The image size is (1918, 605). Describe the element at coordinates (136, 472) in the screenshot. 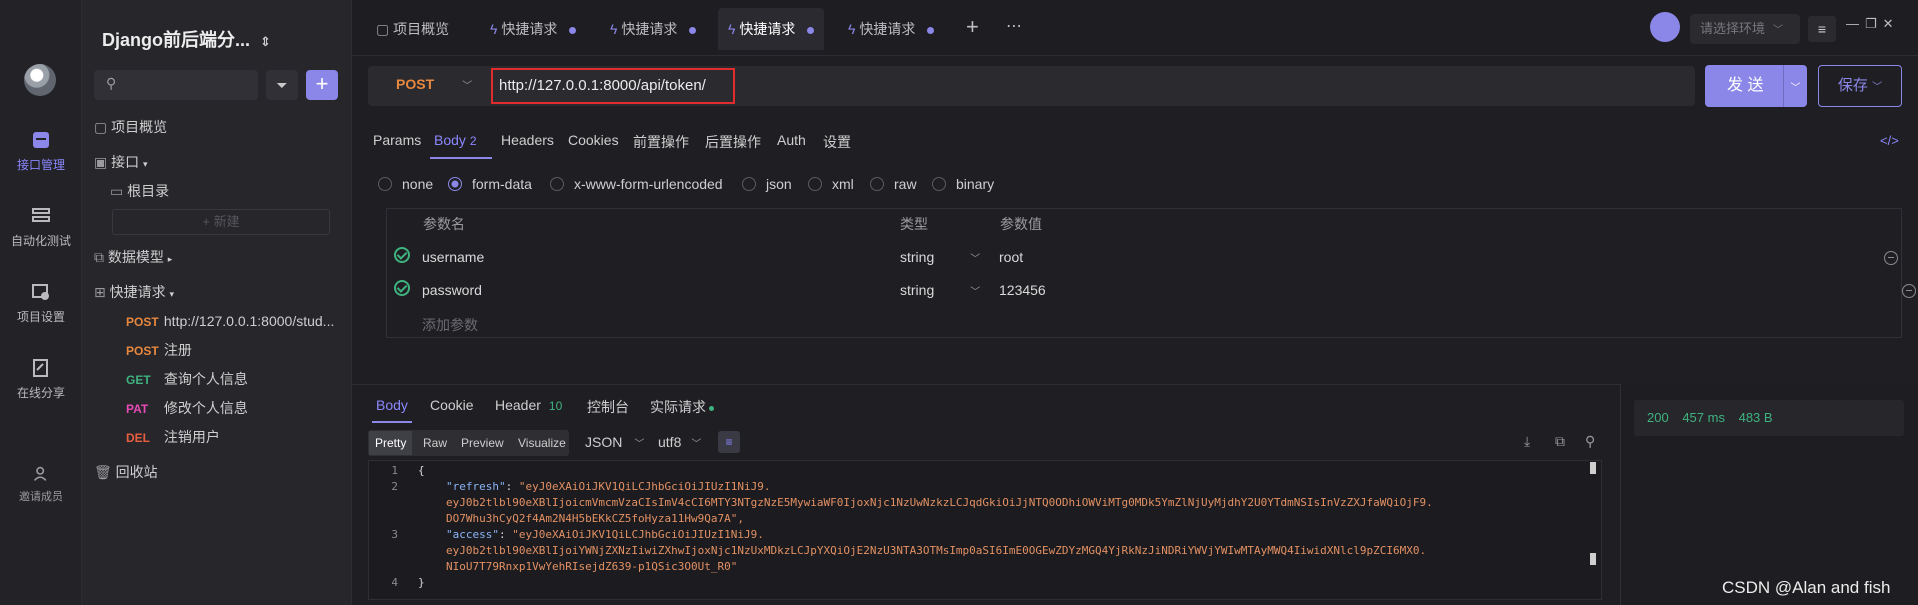

I see `tree-item-label: 回收站` at that location.